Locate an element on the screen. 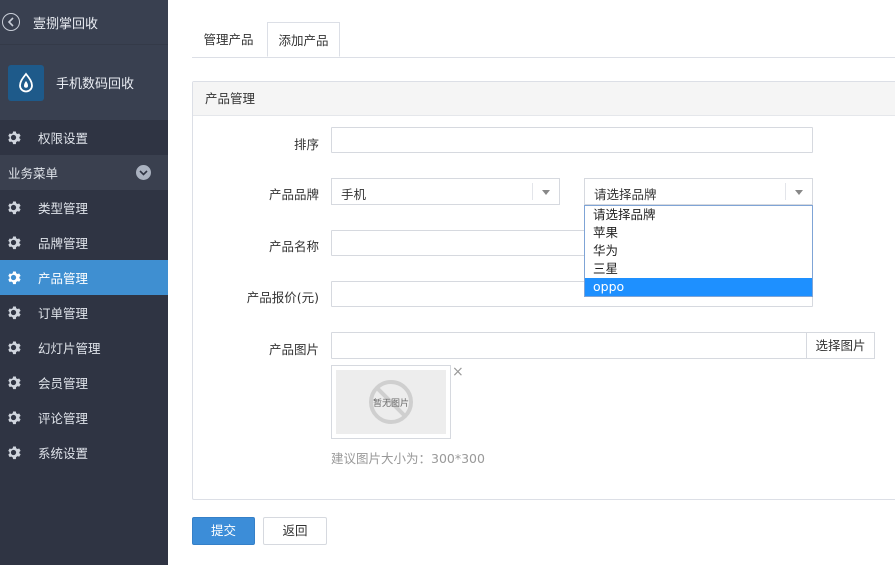 The height and width of the screenshot is (565, 895). sidebar-item-permissions: 权限设置 is located at coordinates (84, 137).